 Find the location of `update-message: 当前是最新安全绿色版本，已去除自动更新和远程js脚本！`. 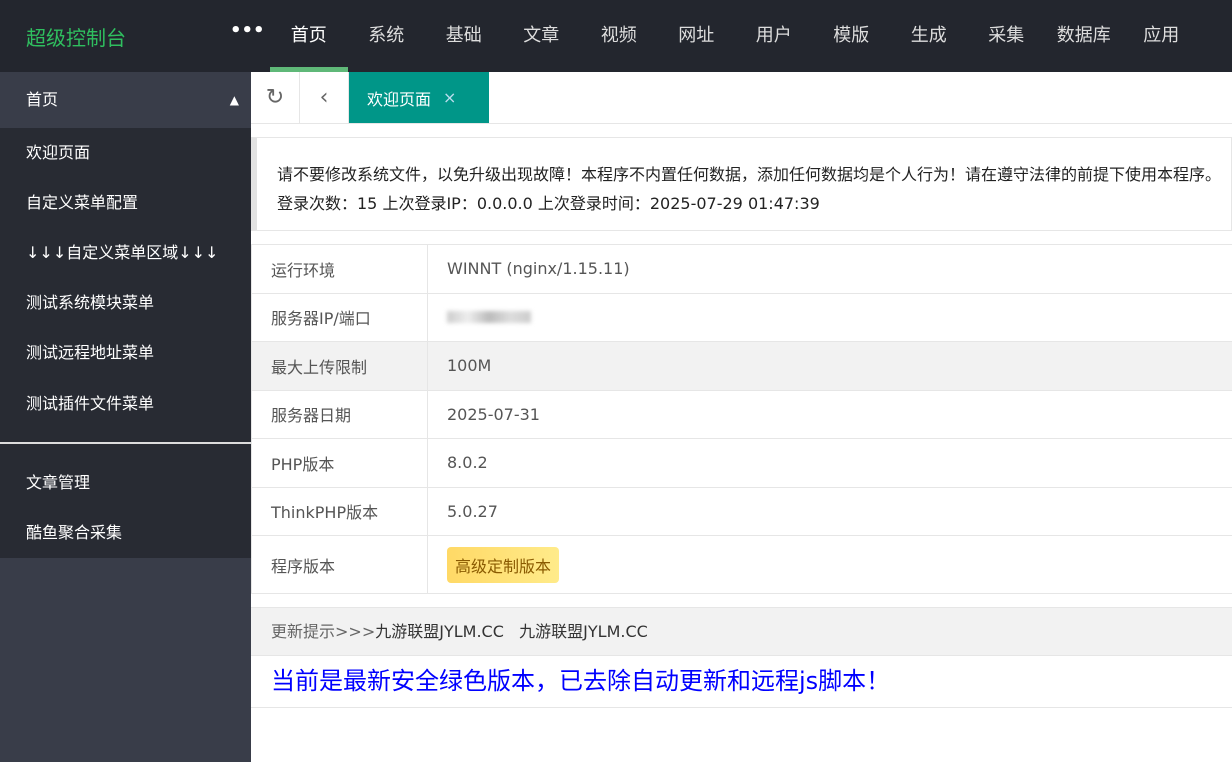

update-message: 当前是最新安全绿色版本，已去除自动更新和远程js脚本！ is located at coordinates (741, 682).